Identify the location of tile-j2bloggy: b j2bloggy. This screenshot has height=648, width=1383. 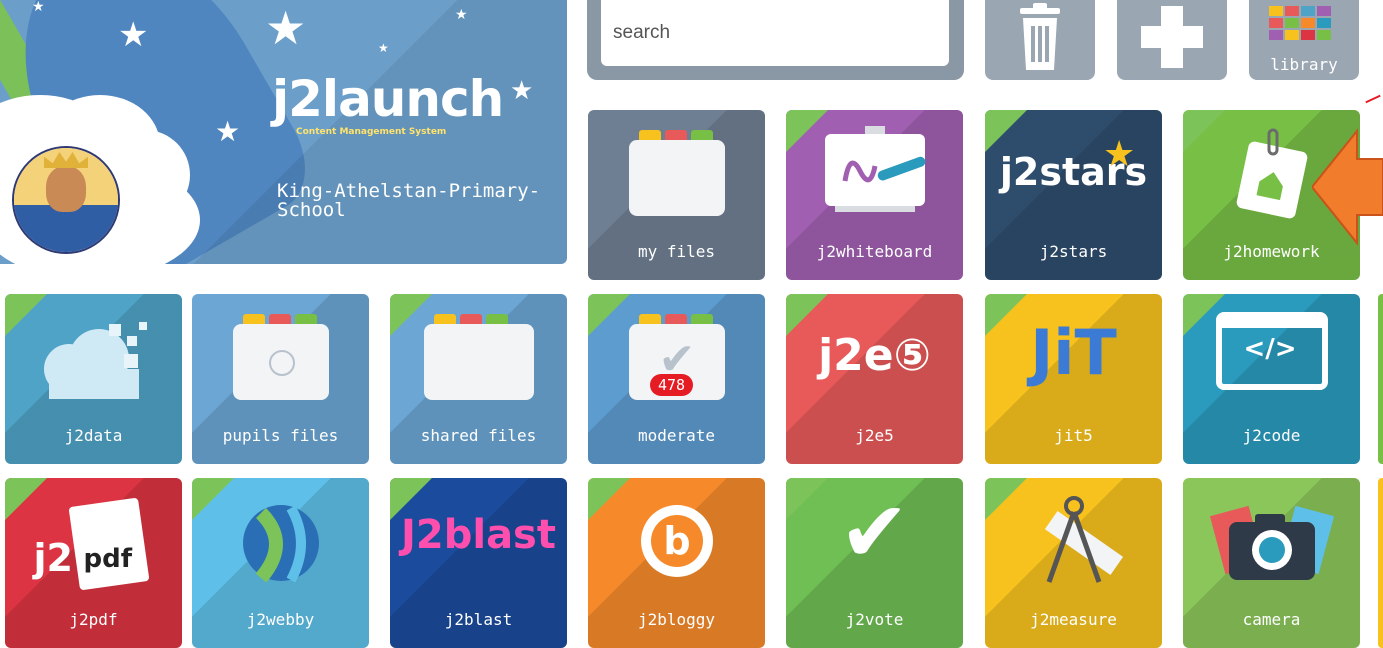
(676, 563).